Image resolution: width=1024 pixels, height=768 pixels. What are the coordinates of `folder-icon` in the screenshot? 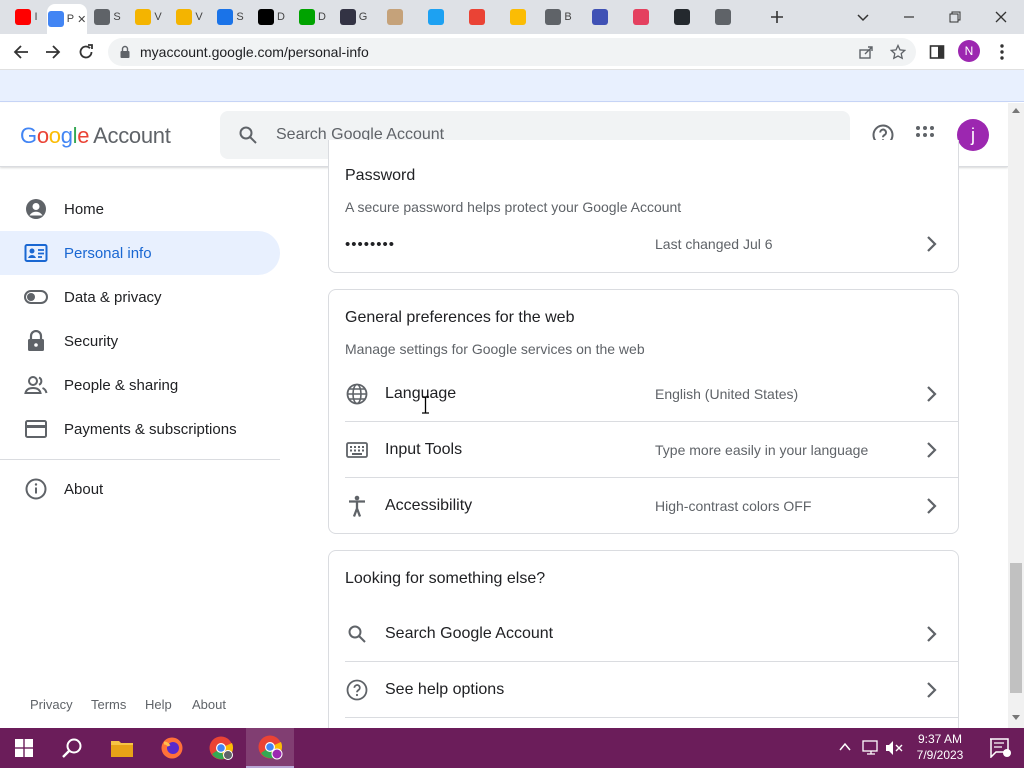 It's located at (122, 749).